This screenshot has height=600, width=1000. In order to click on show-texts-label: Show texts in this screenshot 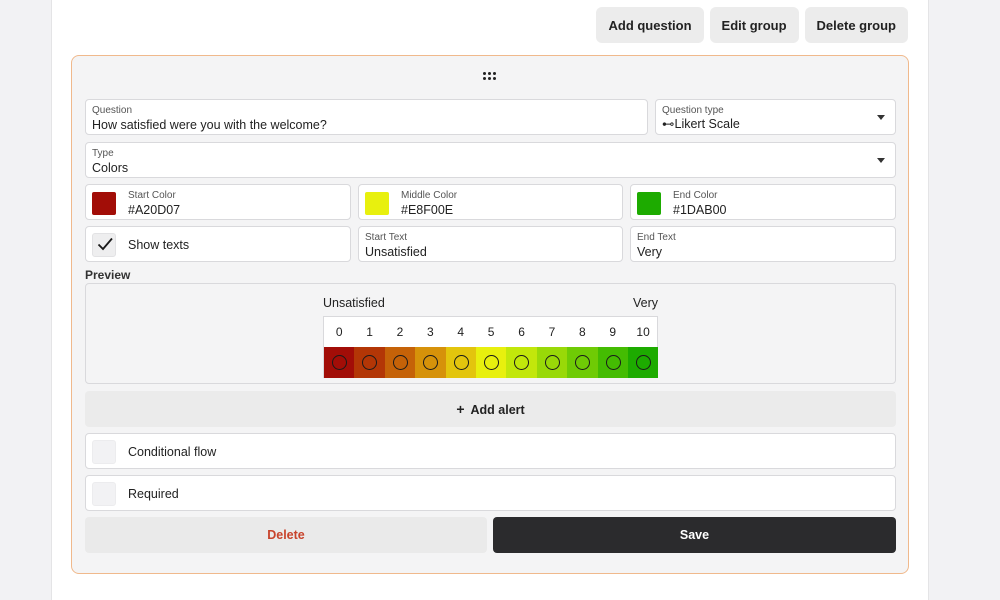, I will do `click(159, 245)`.